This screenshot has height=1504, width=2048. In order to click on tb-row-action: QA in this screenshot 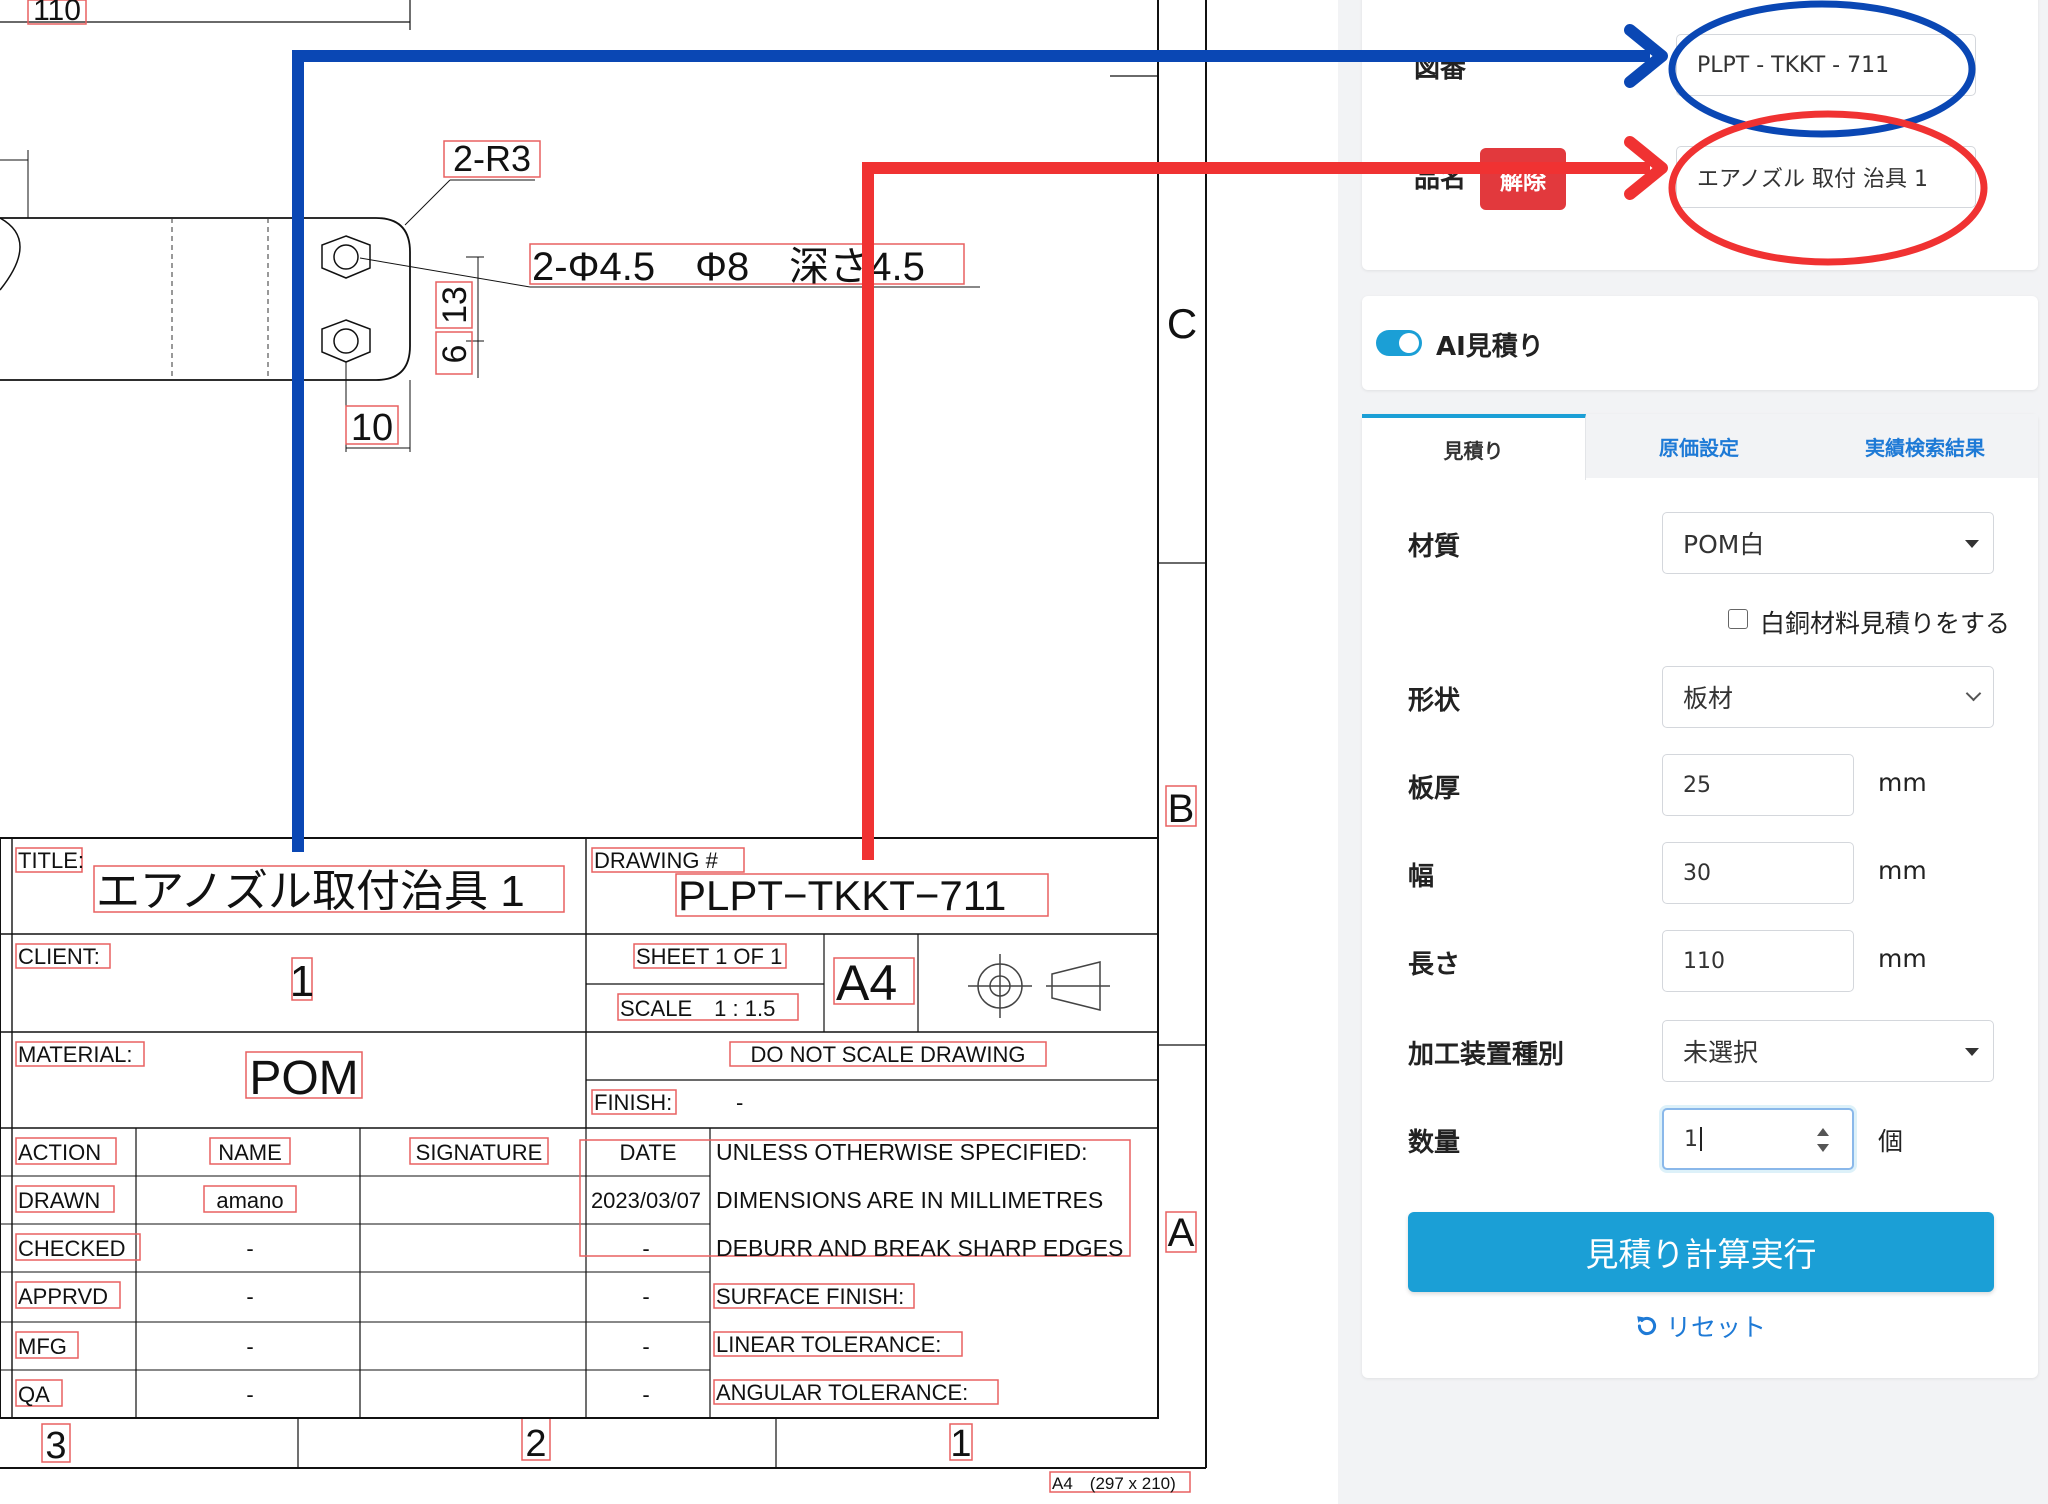, I will do `click(34, 1394)`.